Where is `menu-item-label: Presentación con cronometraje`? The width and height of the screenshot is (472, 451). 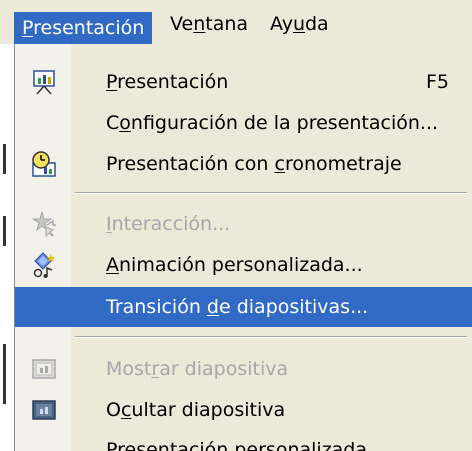
menu-item-label: Presentación con cronometraje is located at coordinates (254, 164).